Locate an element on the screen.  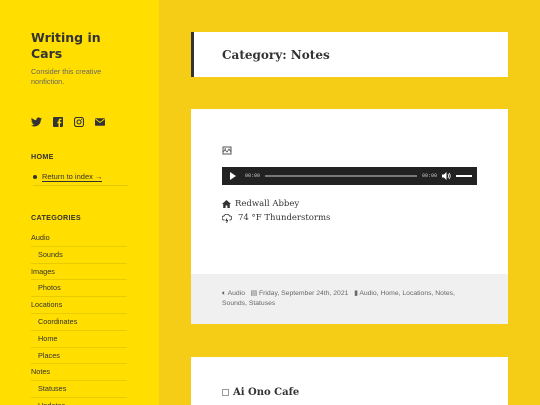
thunderstorm-icon is located at coordinates (227, 218).